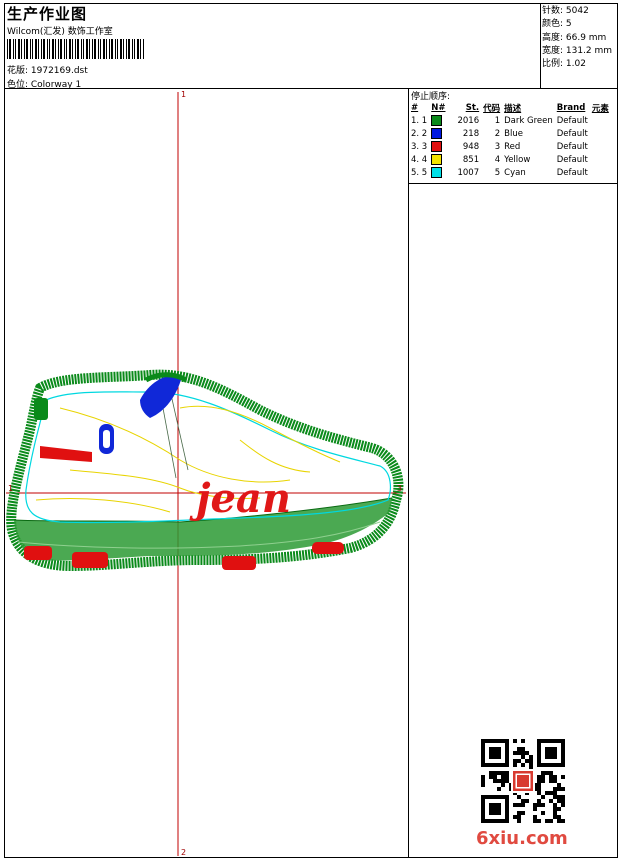 The width and height of the screenshot is (620, 860). What do you see at coordinates (574, 37) in the screenshot?
I see `design-height: 高度: 66.9 mm` at bounding box center [574, 37].